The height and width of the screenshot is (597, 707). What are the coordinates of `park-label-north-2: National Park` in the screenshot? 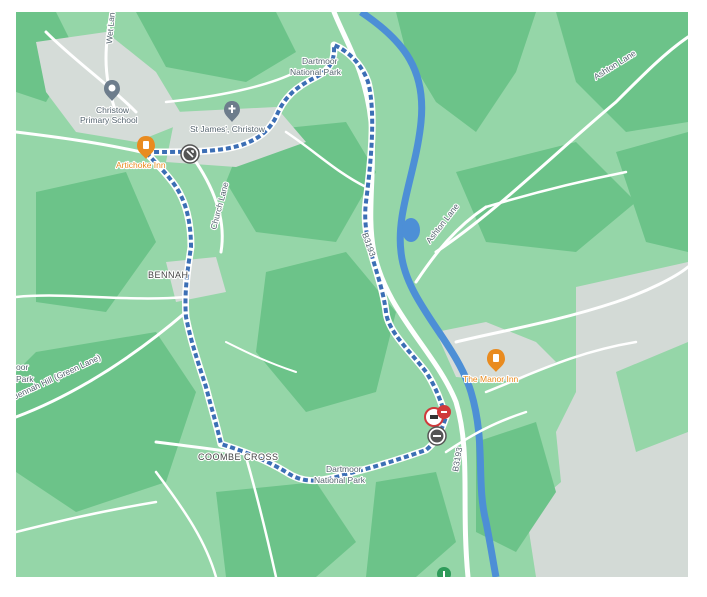 It's located at (316, 72).